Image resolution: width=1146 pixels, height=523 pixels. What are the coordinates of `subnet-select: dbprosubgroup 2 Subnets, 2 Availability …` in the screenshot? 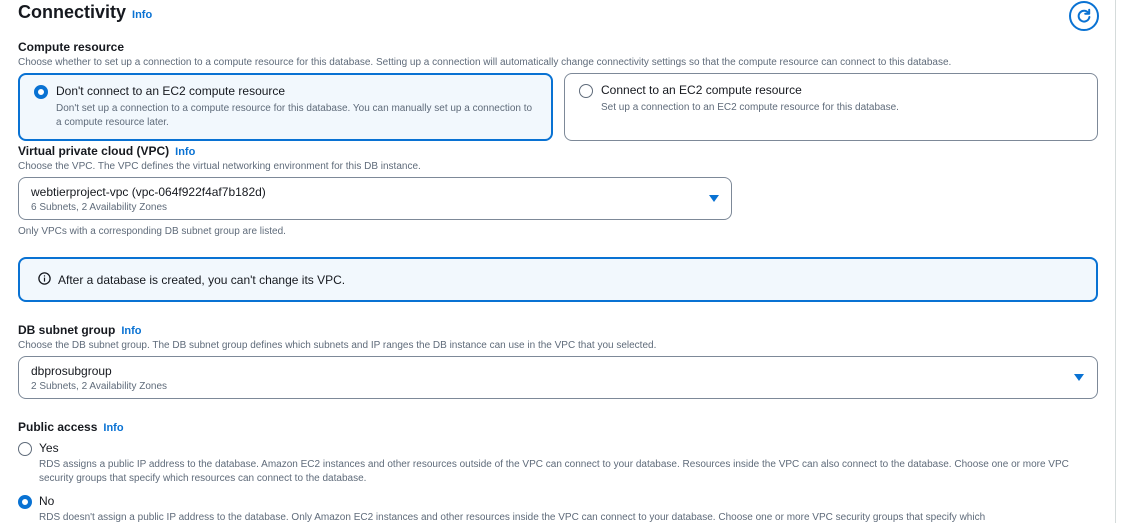 It's located at (558, 377).